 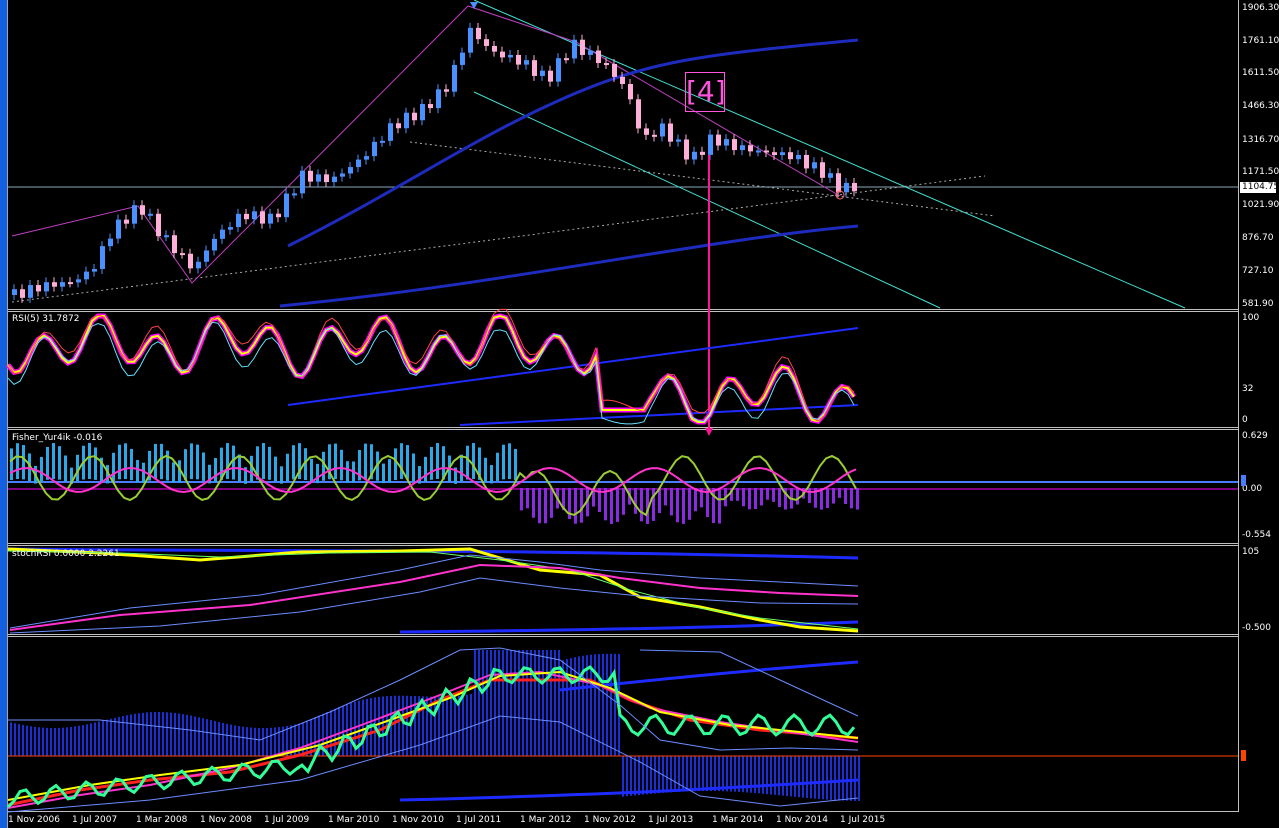 I want to click on osc-band-top, so click(x=749, y=683).